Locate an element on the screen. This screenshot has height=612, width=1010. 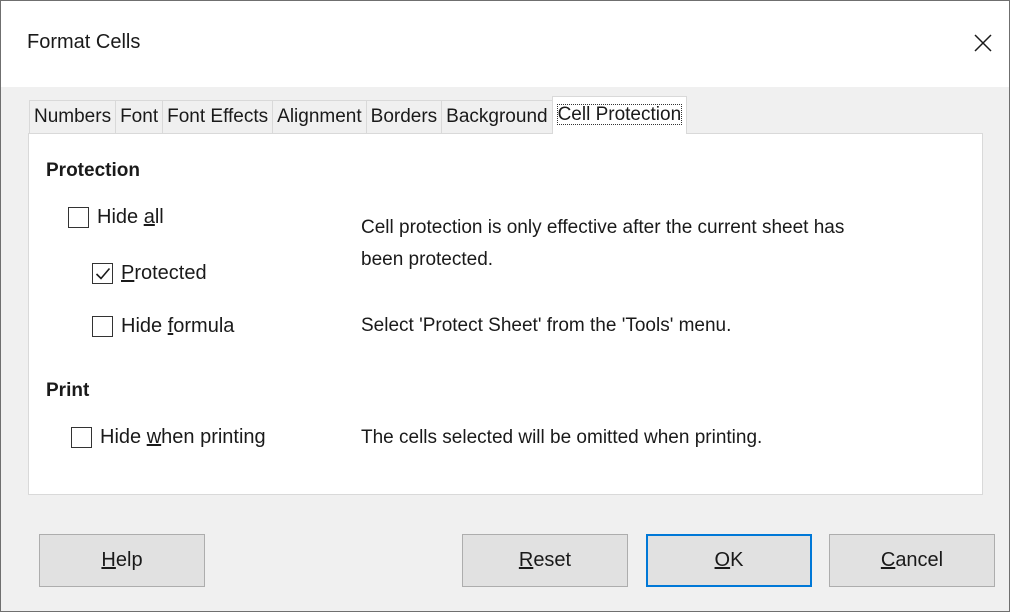
protection-heading: Protection is located at coordinates (93, 170).